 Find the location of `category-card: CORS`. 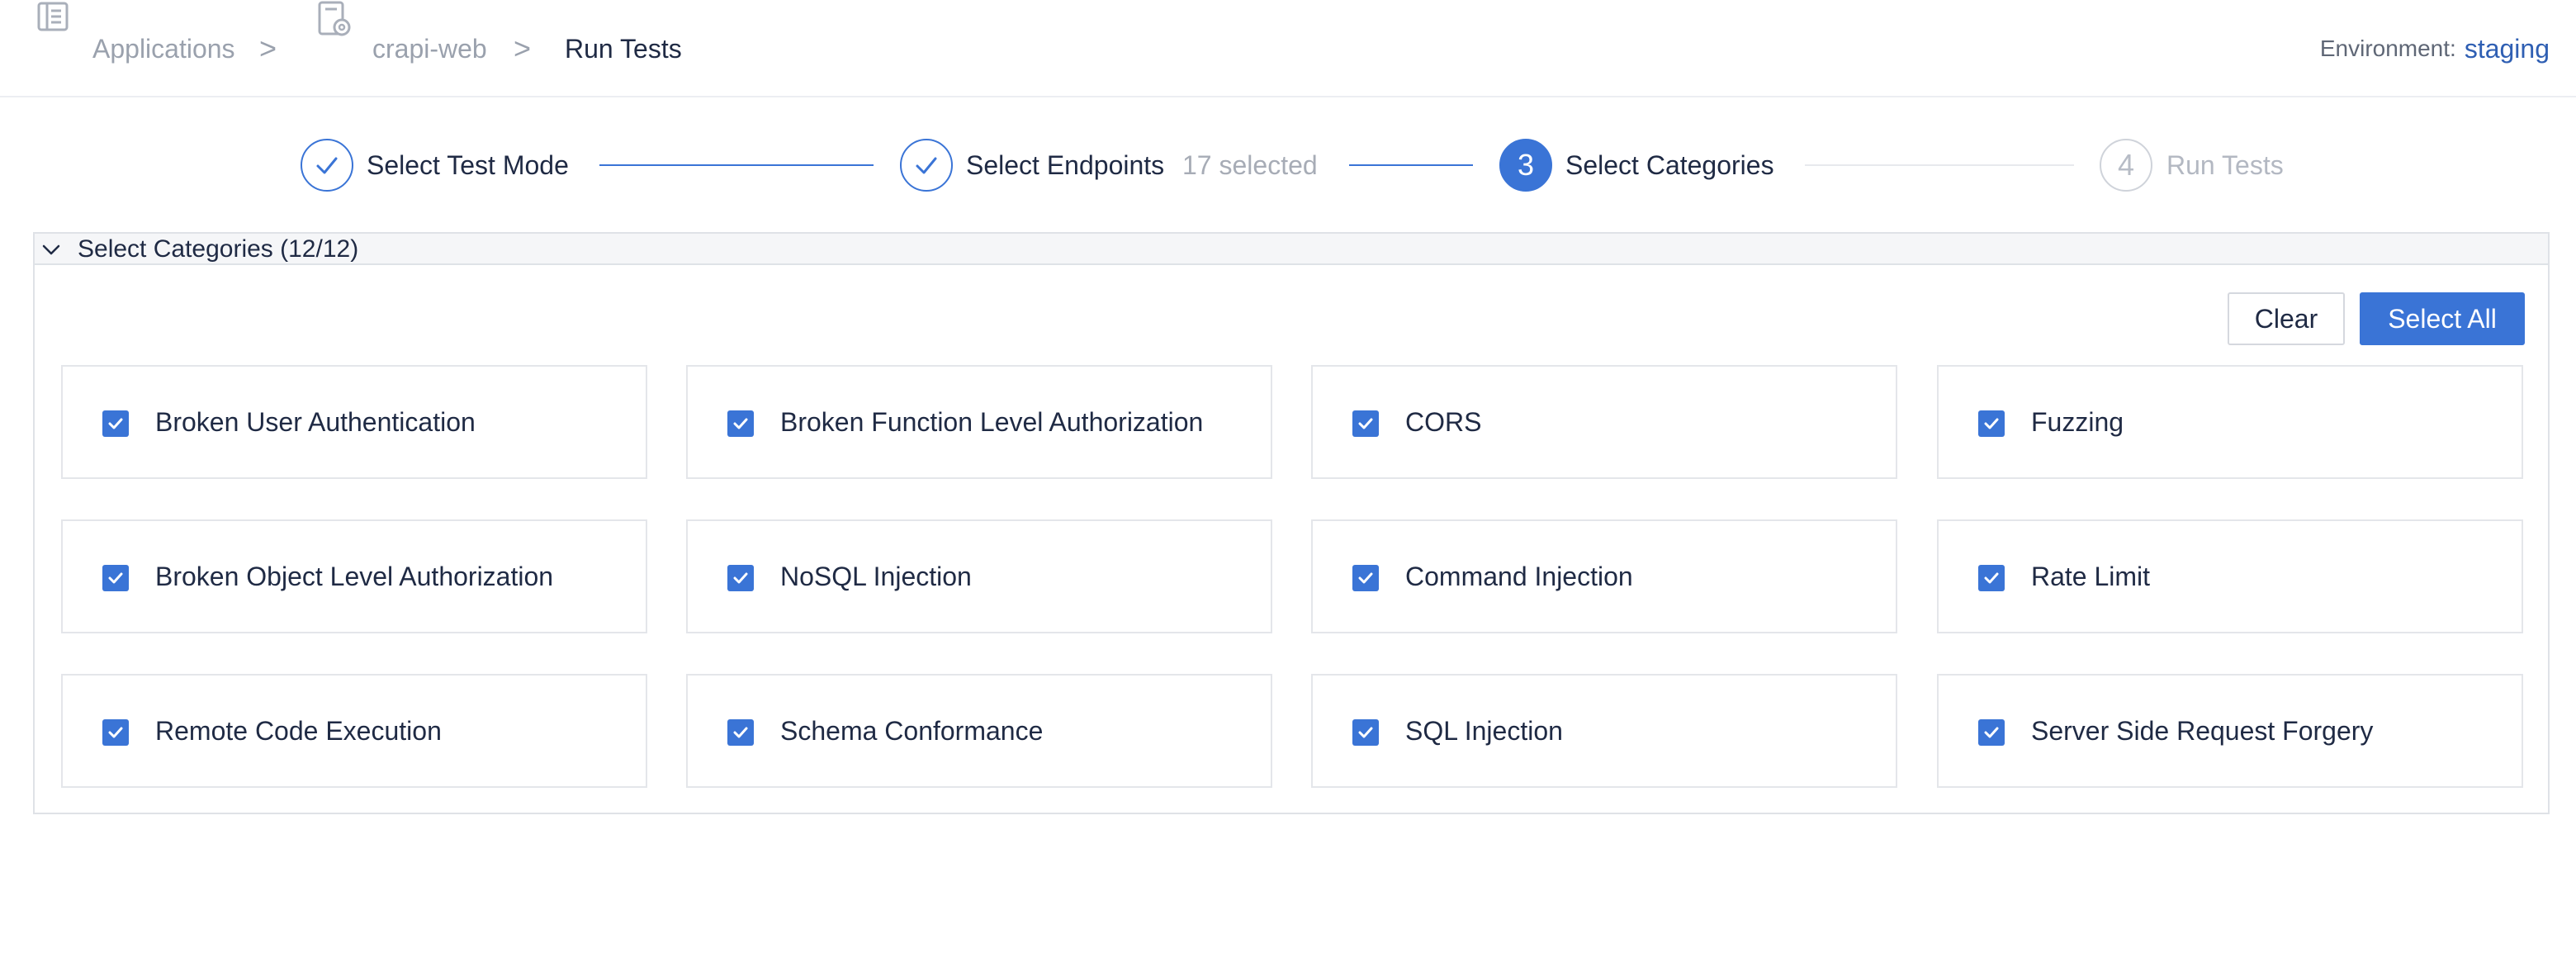

category-card: CORS is located at coordinates (1604, 422).